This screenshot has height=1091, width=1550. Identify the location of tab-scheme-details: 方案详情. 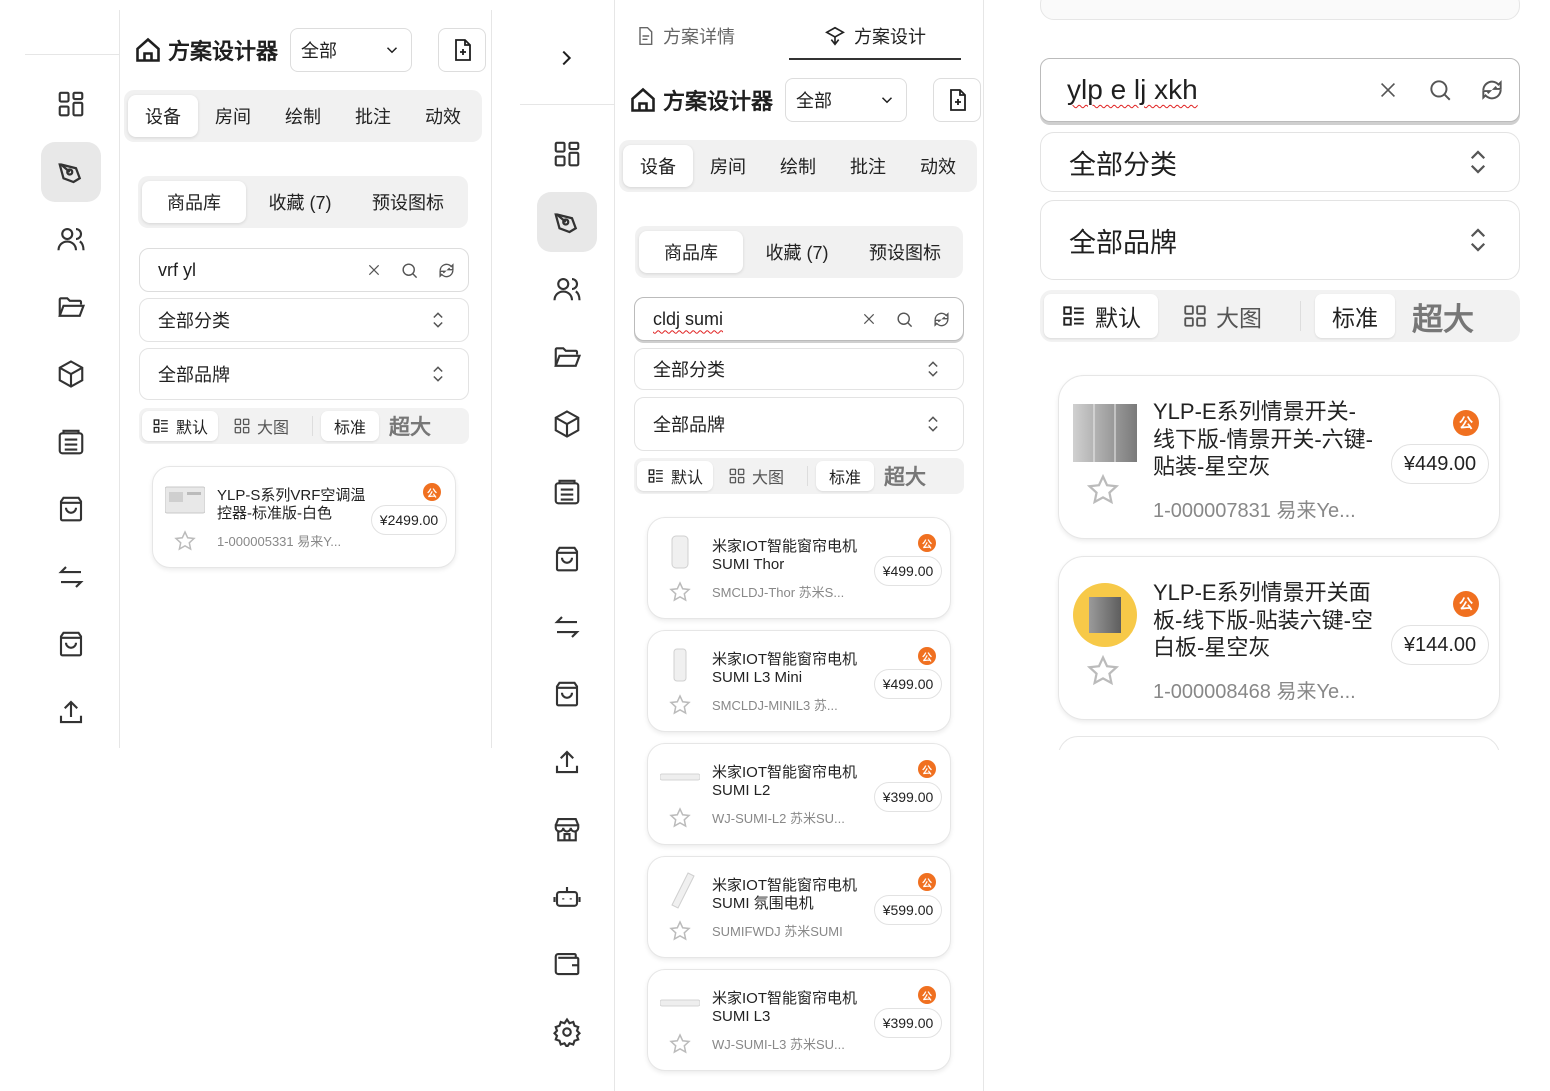
(685, 36).